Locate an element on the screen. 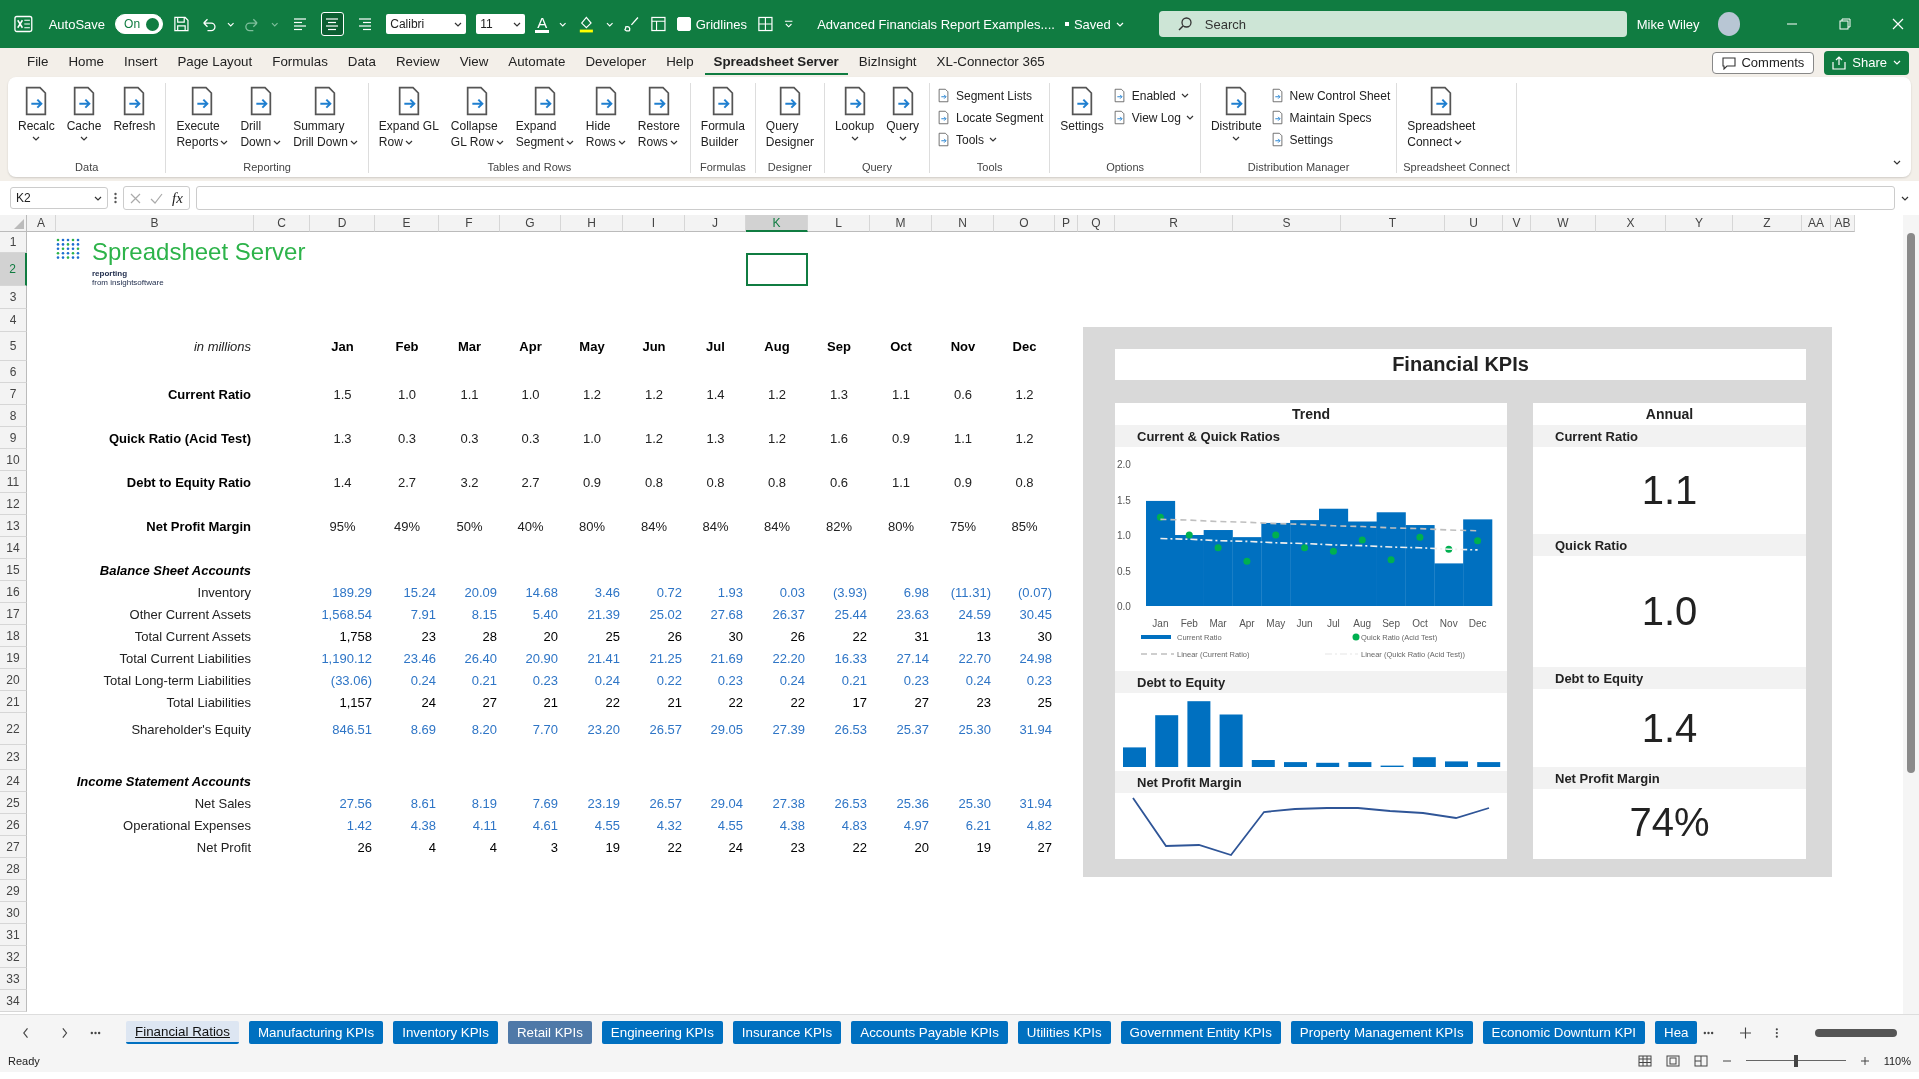 The height and width of the screenshot is (1079, 1919). menu-tab: Automate is located at coordinates (537, 62).